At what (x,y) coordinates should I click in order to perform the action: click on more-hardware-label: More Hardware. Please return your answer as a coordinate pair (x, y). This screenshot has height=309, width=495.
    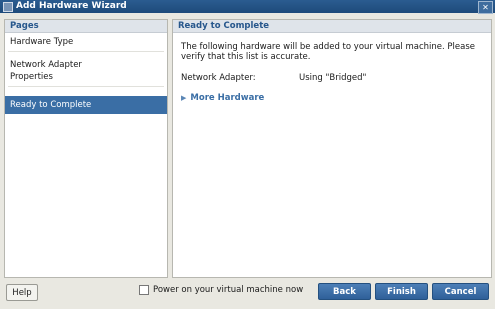
    Looking at the image, I should click on (227, 98).